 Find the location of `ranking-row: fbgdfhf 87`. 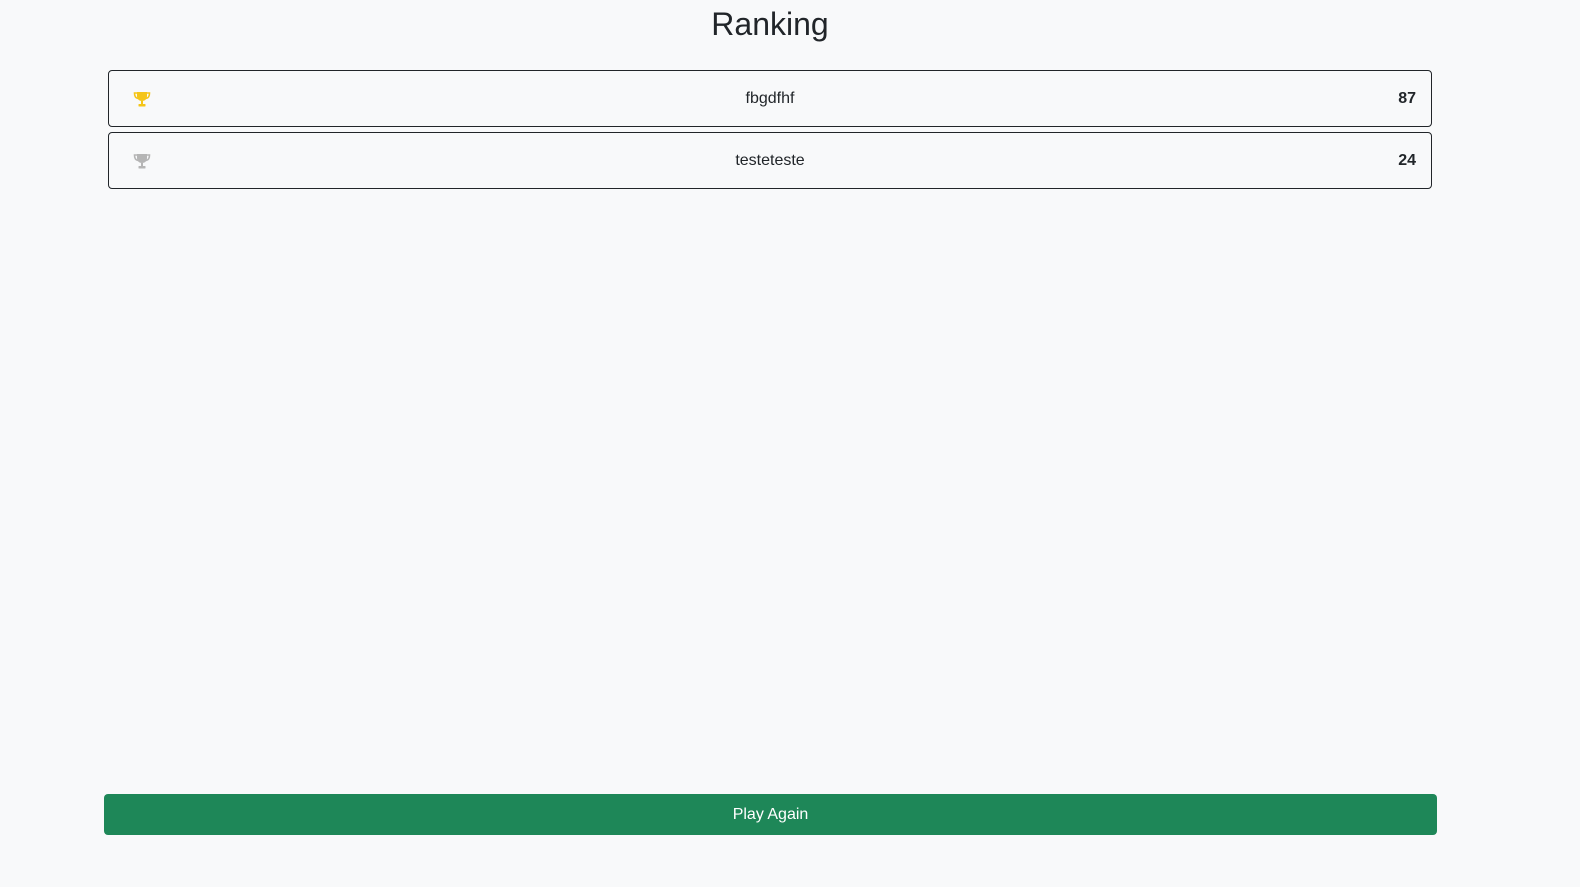

ranking-row: fbgdfhf 87 is located at coordinates (770, 98).